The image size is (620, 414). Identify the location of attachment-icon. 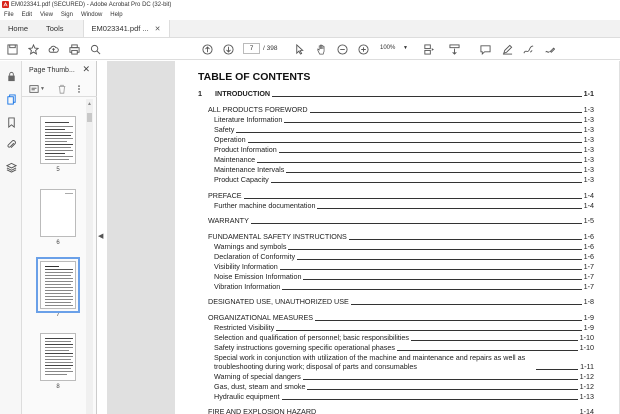
(11, 144).